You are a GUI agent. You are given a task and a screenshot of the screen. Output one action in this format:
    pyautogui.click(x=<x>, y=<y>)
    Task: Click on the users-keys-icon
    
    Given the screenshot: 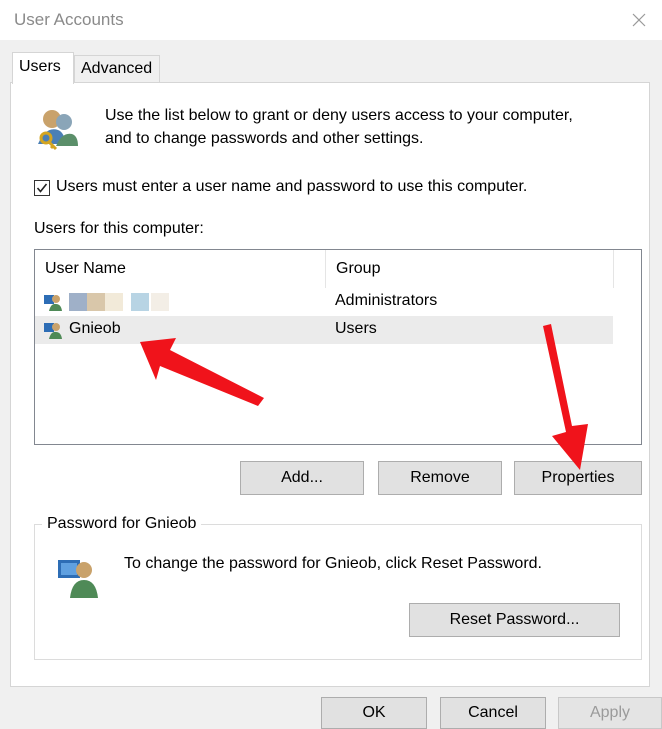 What is the action you would take?
    pyautogui.click(x=58, y=130)
    